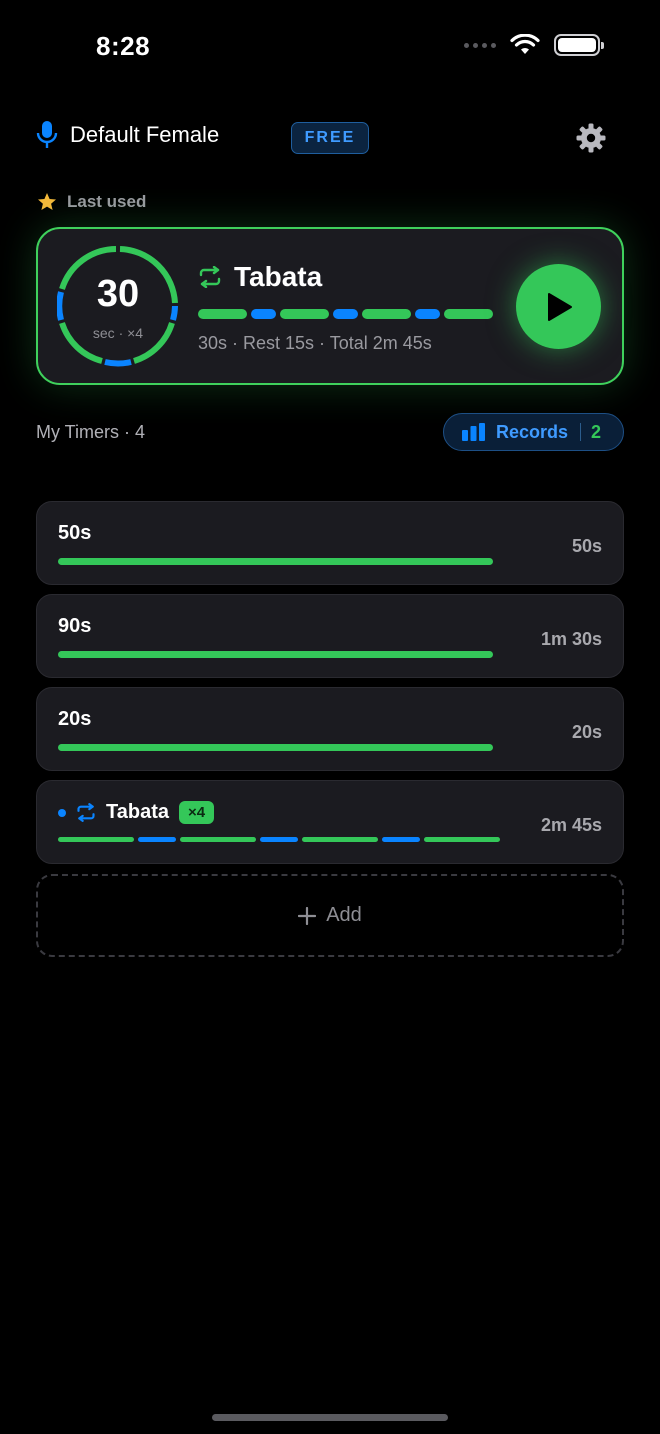 This screenshot has height=1434, width=660. What do you see at coordinates (47, 134) in the screenshot?
I see `microphone-icon` at bounding box center [47, 134].